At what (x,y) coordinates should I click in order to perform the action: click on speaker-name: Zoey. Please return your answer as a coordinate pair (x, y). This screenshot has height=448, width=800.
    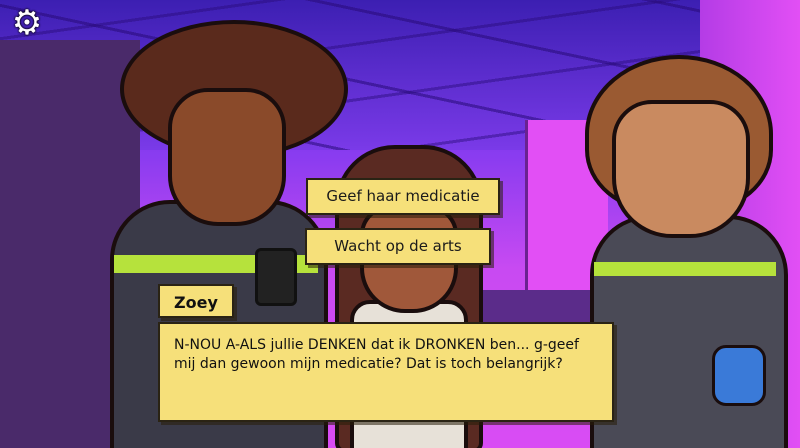
    Looking at the image, I should click on (196, 301).